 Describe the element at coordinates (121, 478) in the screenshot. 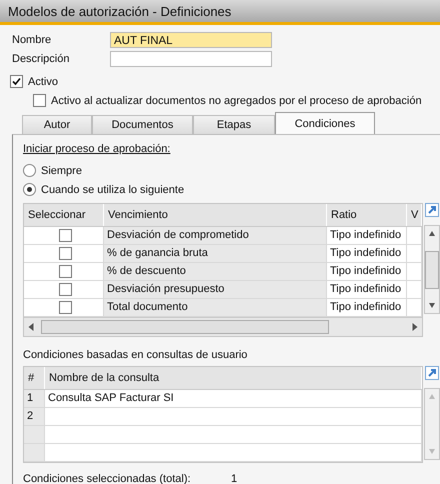

I see `total-label: Condiciones seleccionadas (total):` at that location.